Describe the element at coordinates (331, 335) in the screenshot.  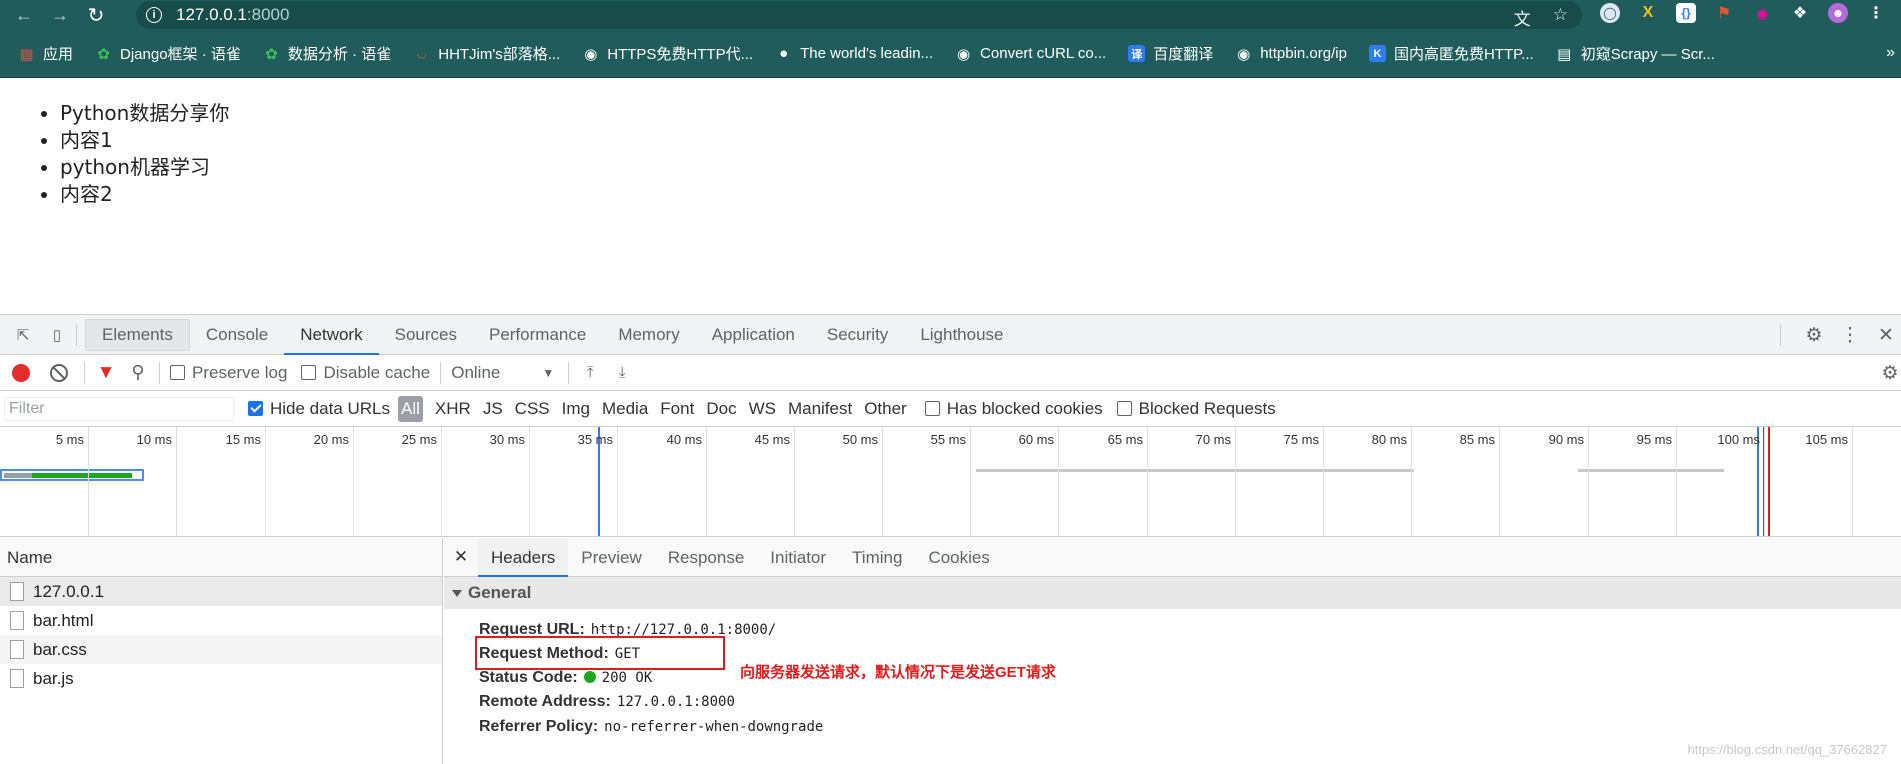
I see `tab-network: Network` at that location.